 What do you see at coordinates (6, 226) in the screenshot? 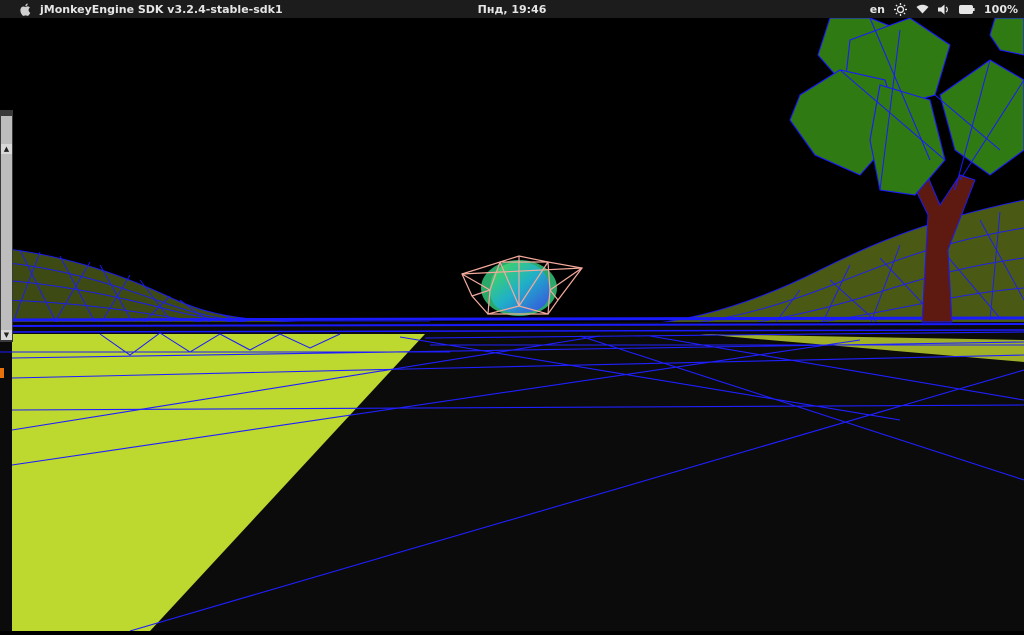
I see `side-panel-scrollbar: ▲ ▼` at bounding box center [6, 226].